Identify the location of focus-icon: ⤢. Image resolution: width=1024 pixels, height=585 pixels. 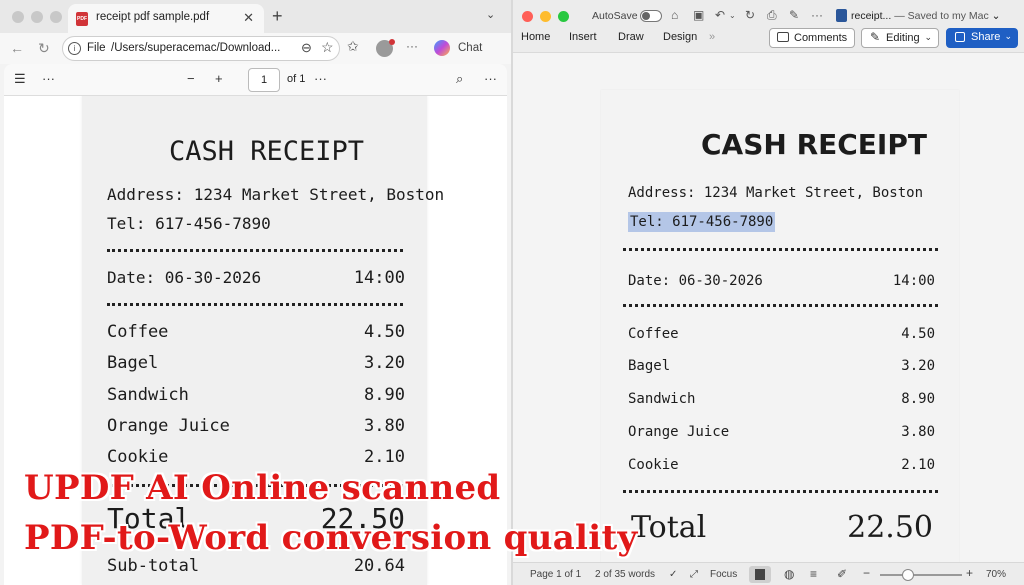
(694, 574).